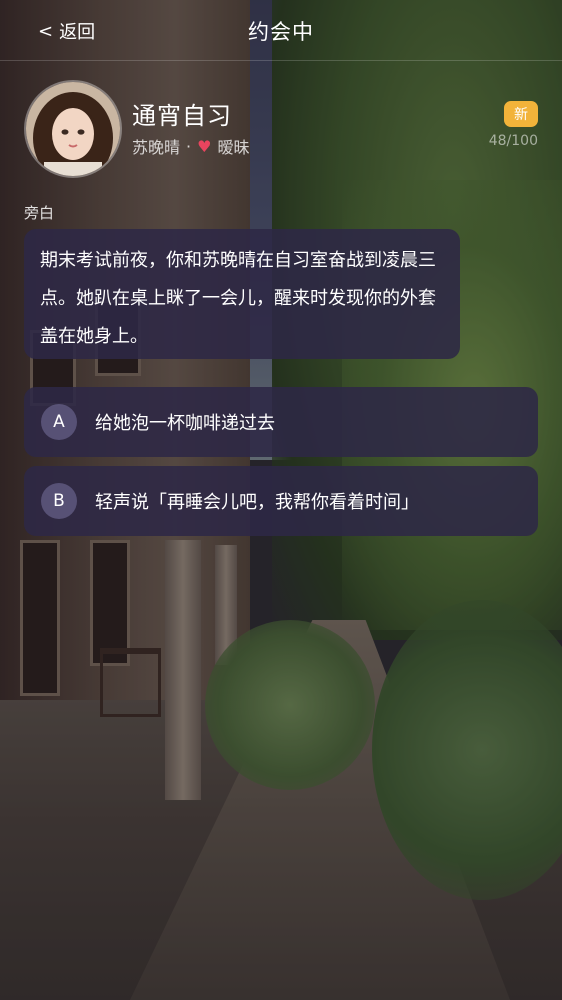  I want to click on choice-text: 轻声说「再睡会儿吧，我帮你看着时间」, so click(257, 502).